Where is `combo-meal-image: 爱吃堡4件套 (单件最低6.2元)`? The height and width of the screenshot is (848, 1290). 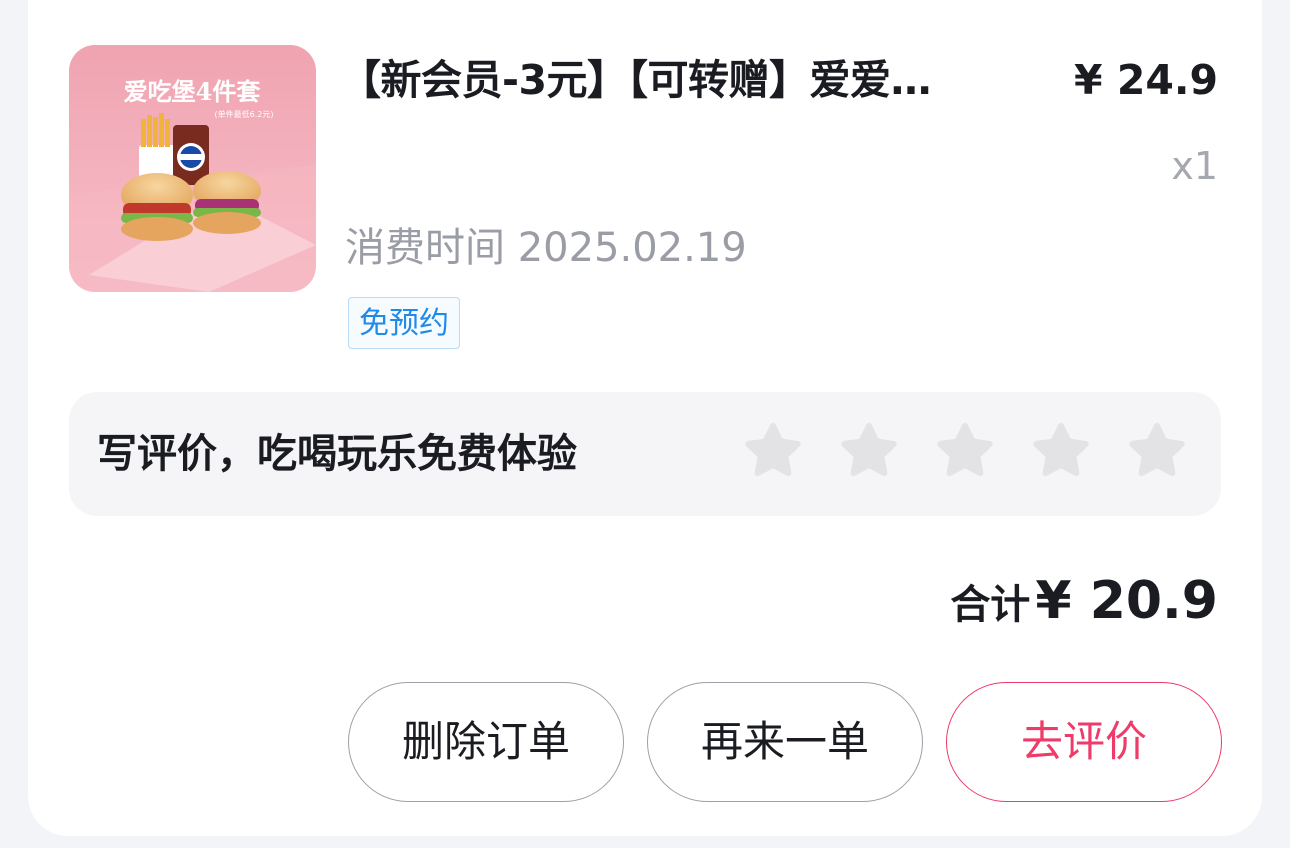 combo-meal-image: 爱吃堡4件套 (单件最低6.2元) is located at coordinates (192, 168).